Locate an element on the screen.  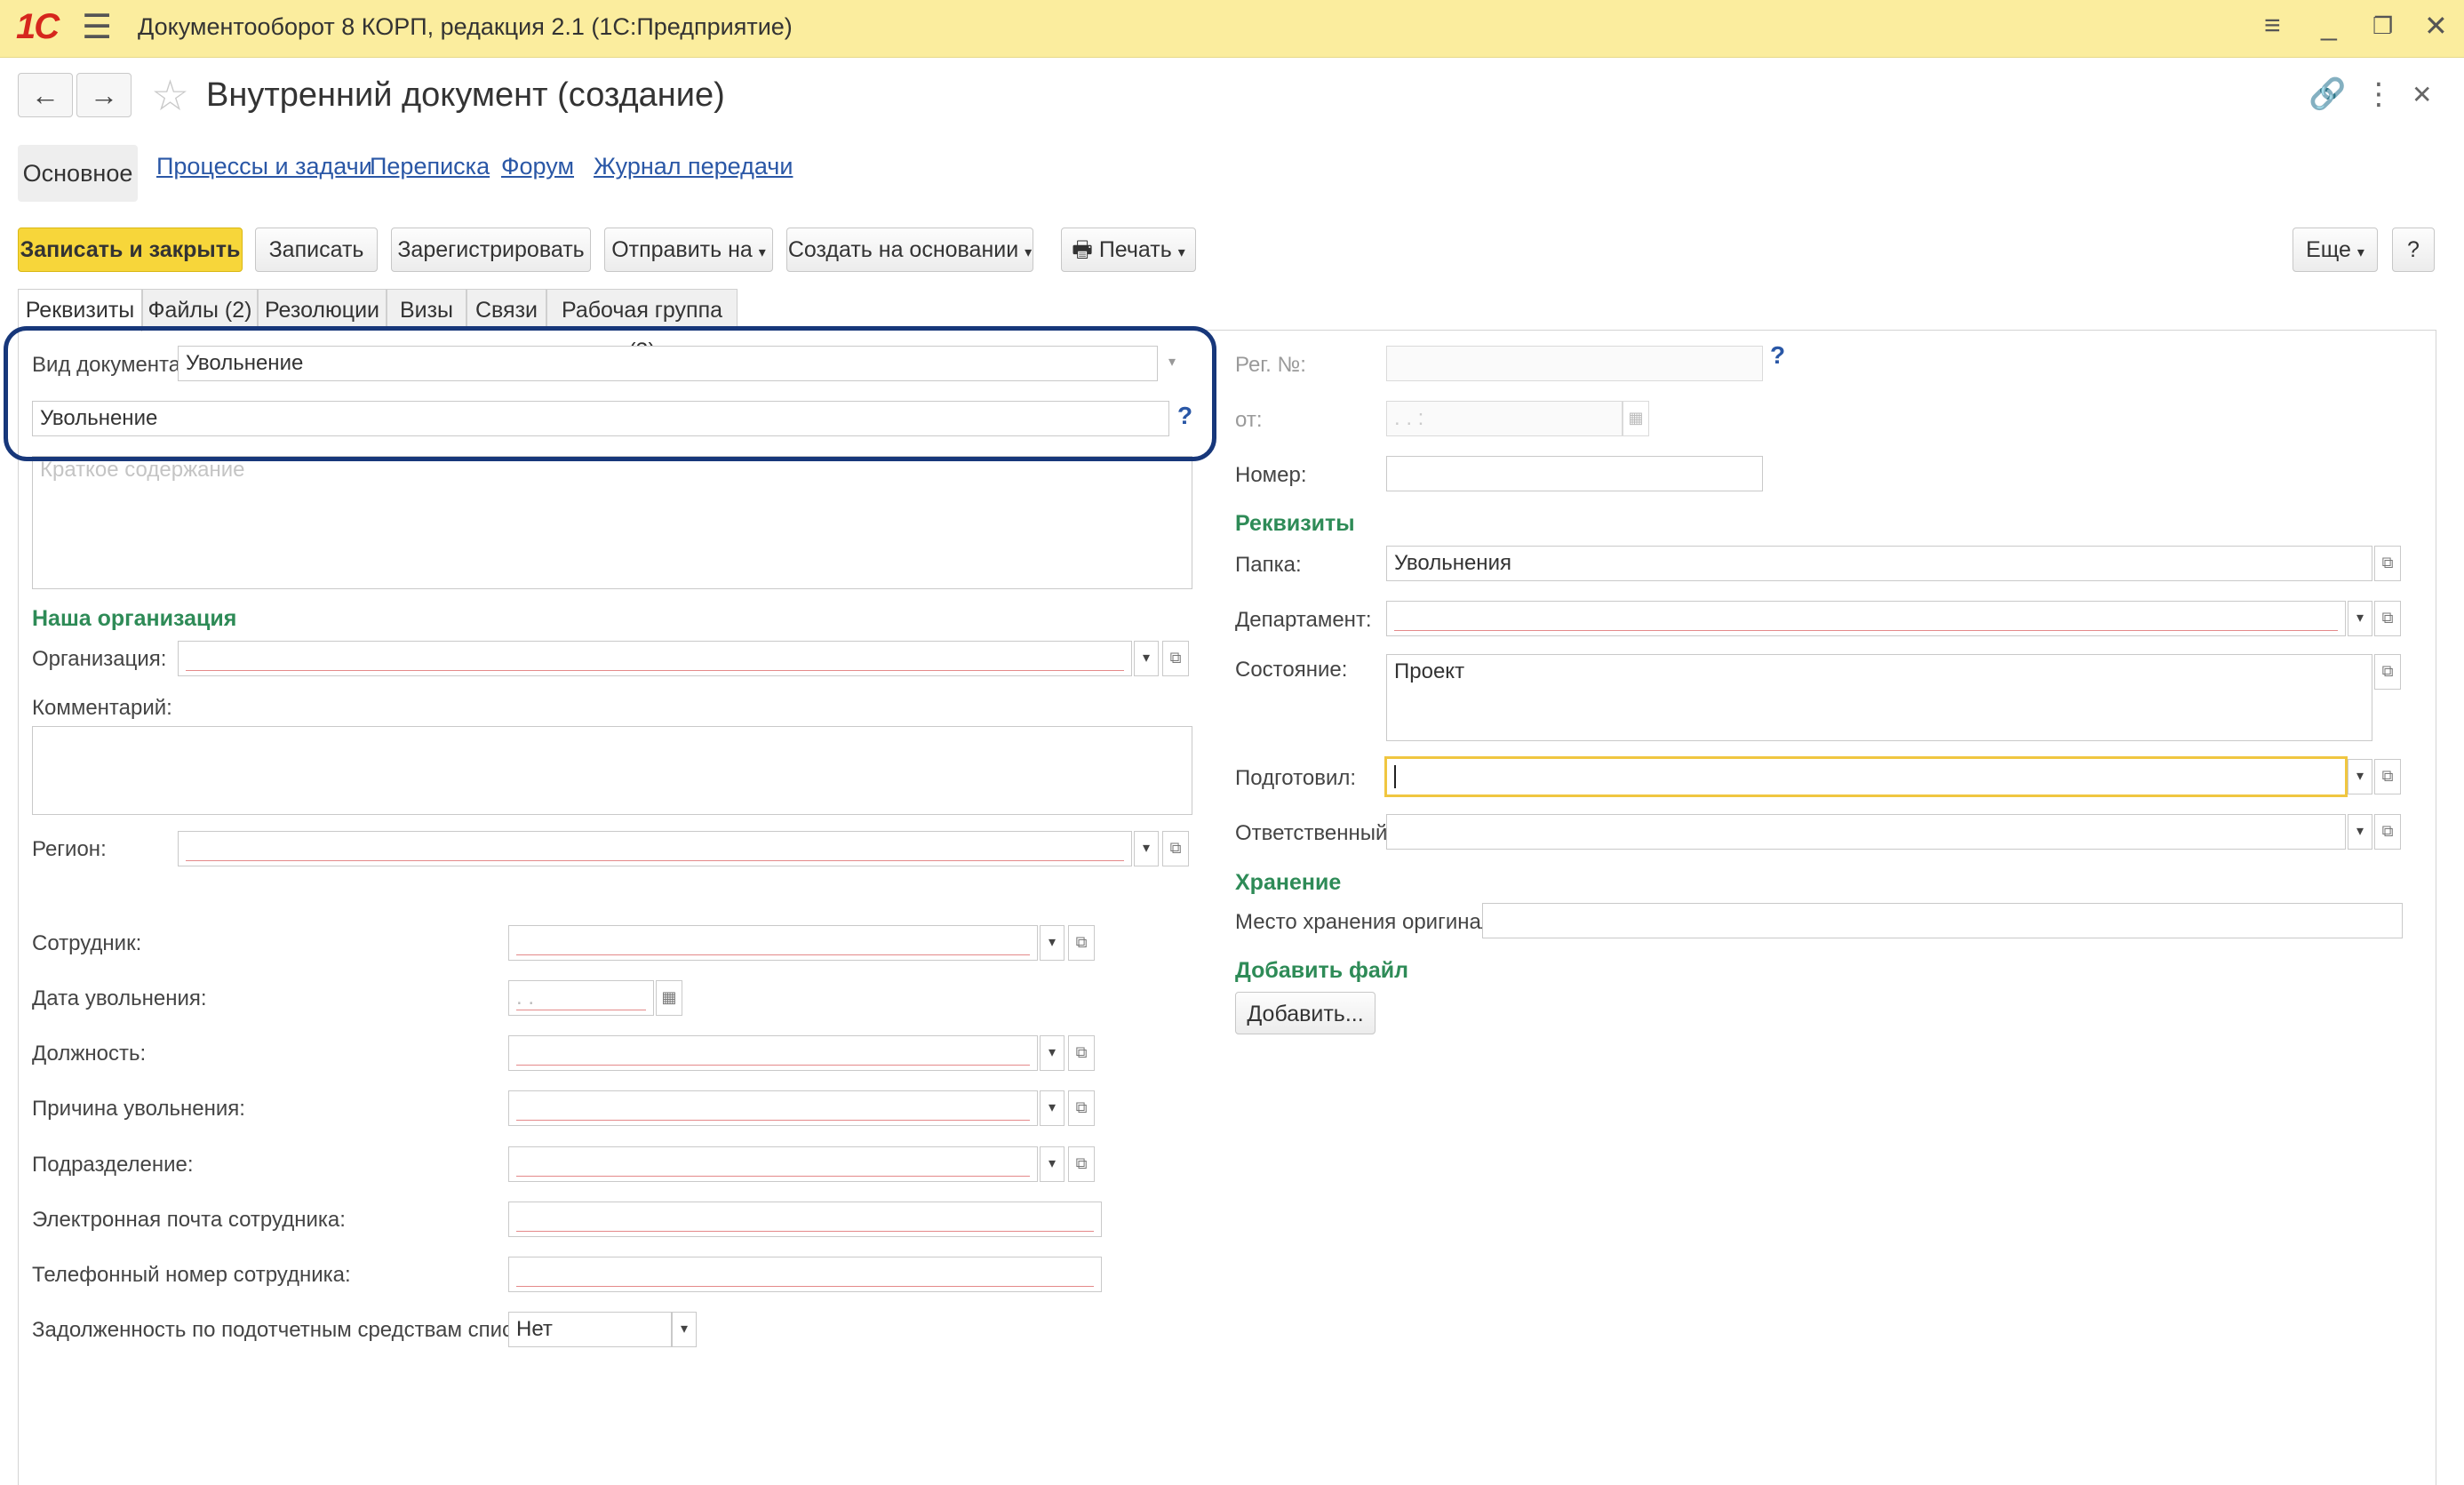
register-button: Зарегистрировать is located at coordinates (491, 250).